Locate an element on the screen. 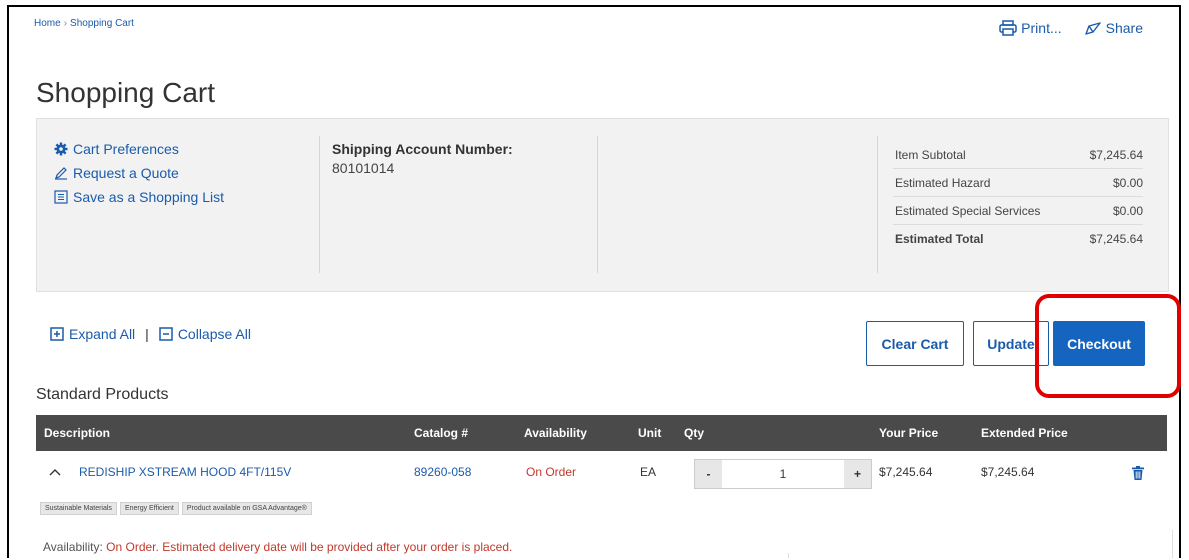 Image resolution: width=1189 pixels, height=560 pixels. collapse-all-link: Collapse All is located at coordinates (214, 334).